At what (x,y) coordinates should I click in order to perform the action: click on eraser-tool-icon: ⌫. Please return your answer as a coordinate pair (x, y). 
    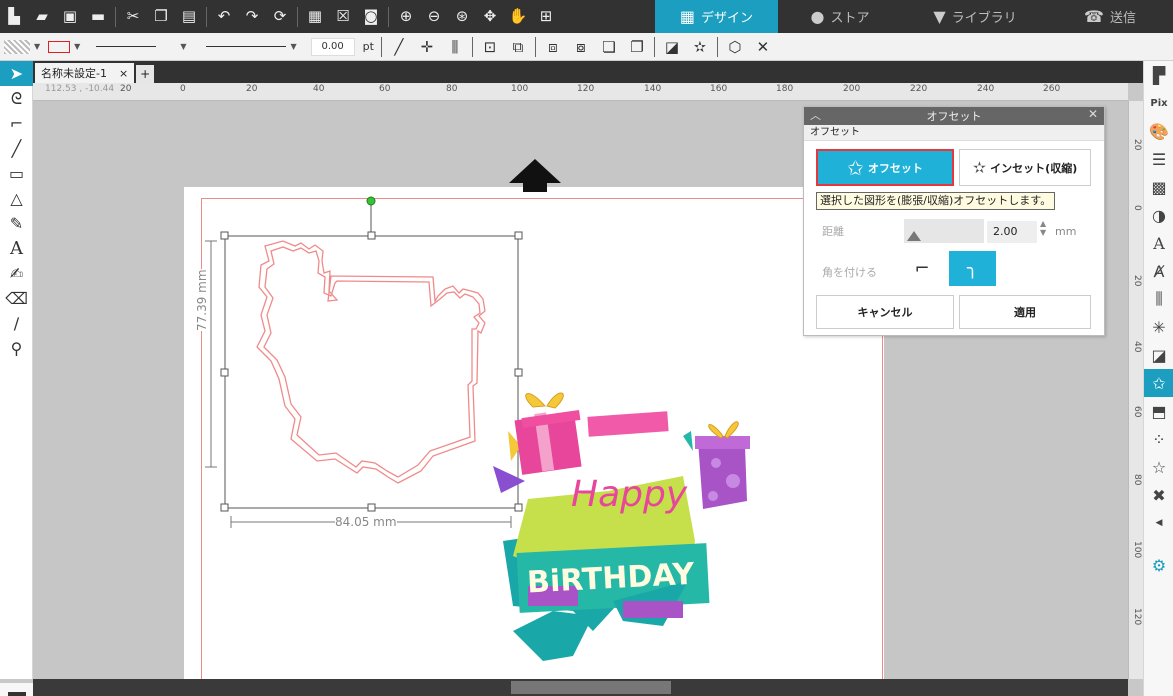
    Looking at the image, I should click on (16, 298).